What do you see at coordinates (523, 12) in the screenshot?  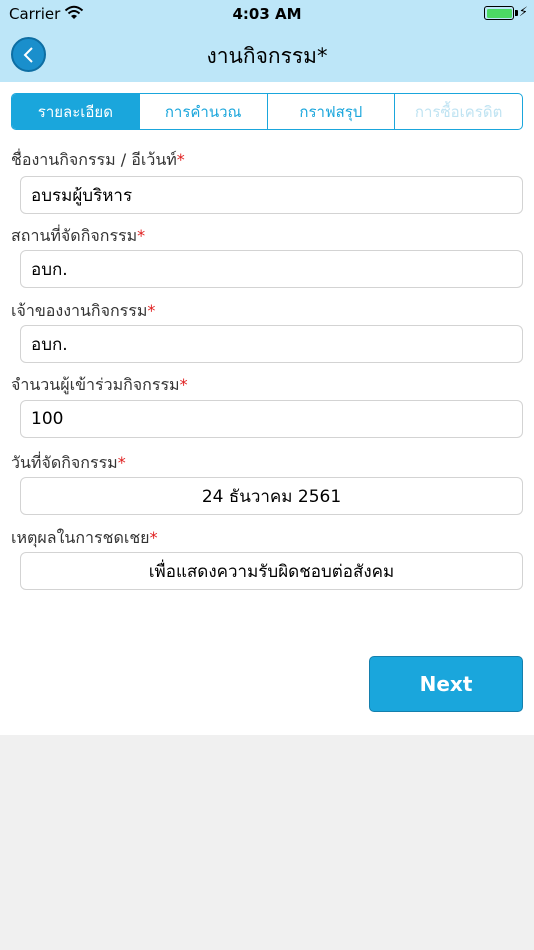 I see `charging-bolt-icon: ⚡` at bounding box center [523, 12].